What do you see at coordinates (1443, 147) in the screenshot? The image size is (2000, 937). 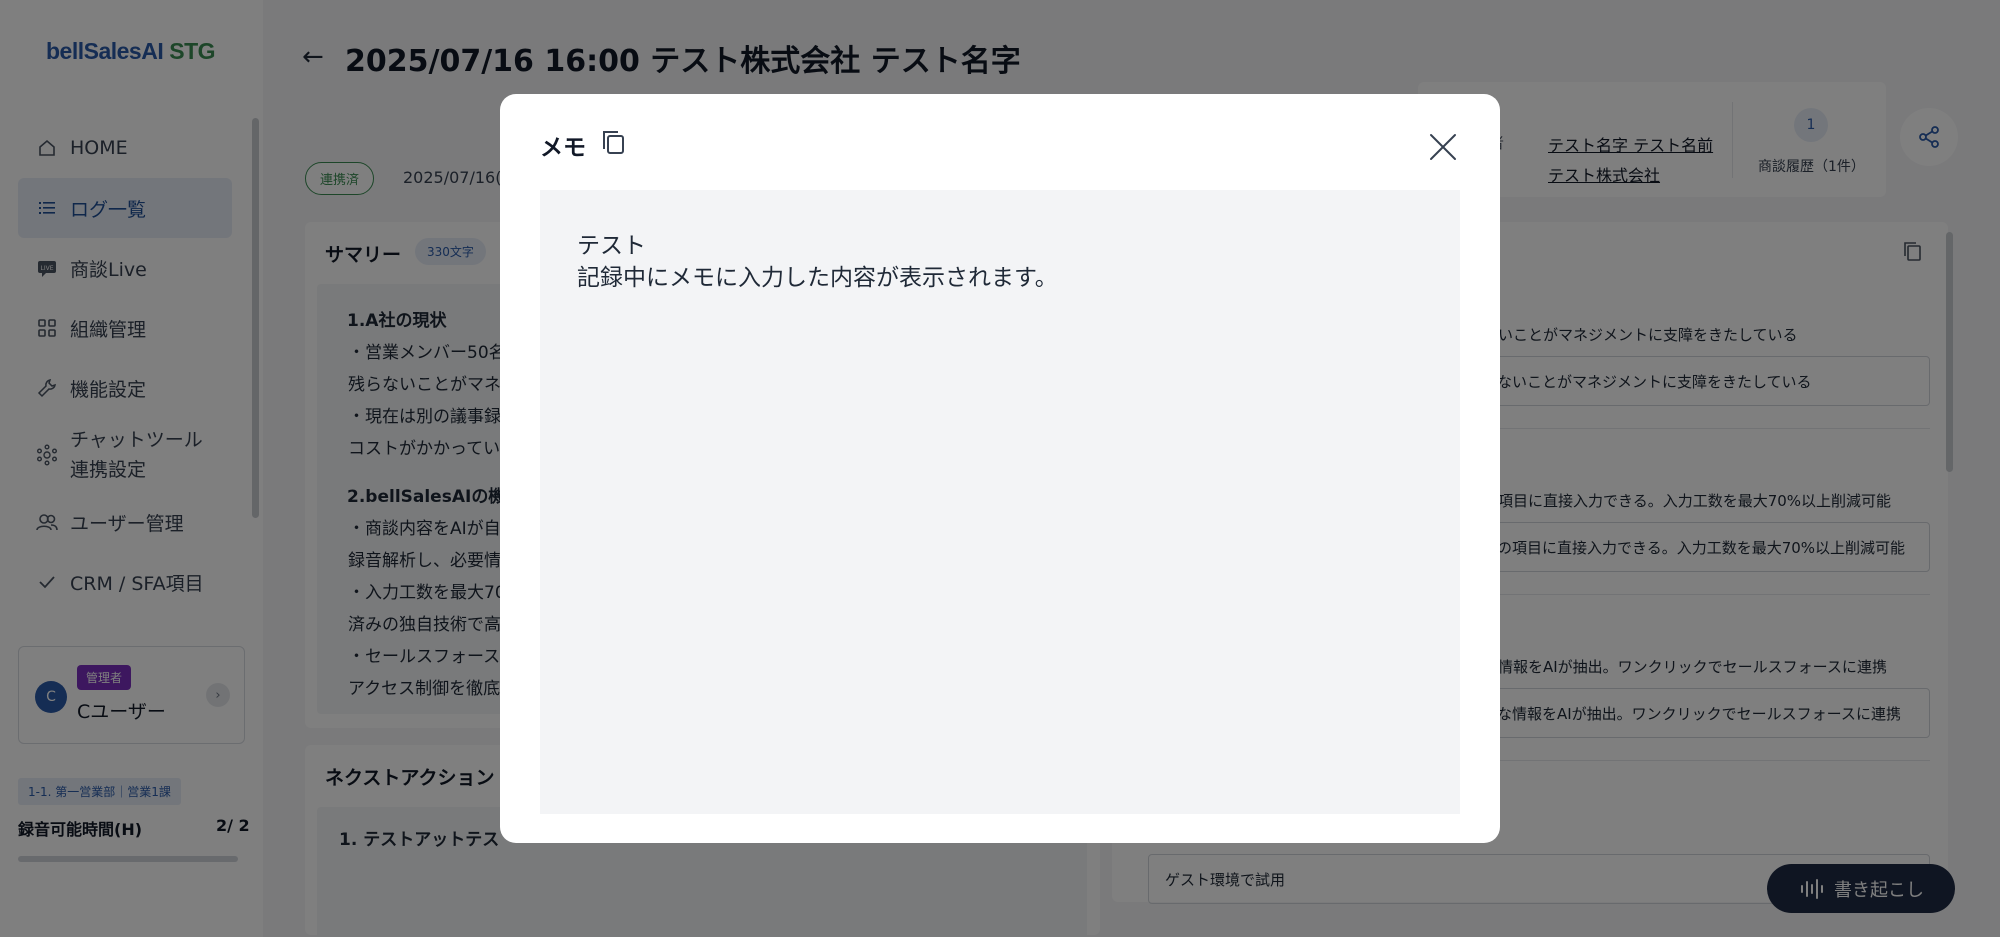 I see `close-icon` at bounding box center [1443, 147].